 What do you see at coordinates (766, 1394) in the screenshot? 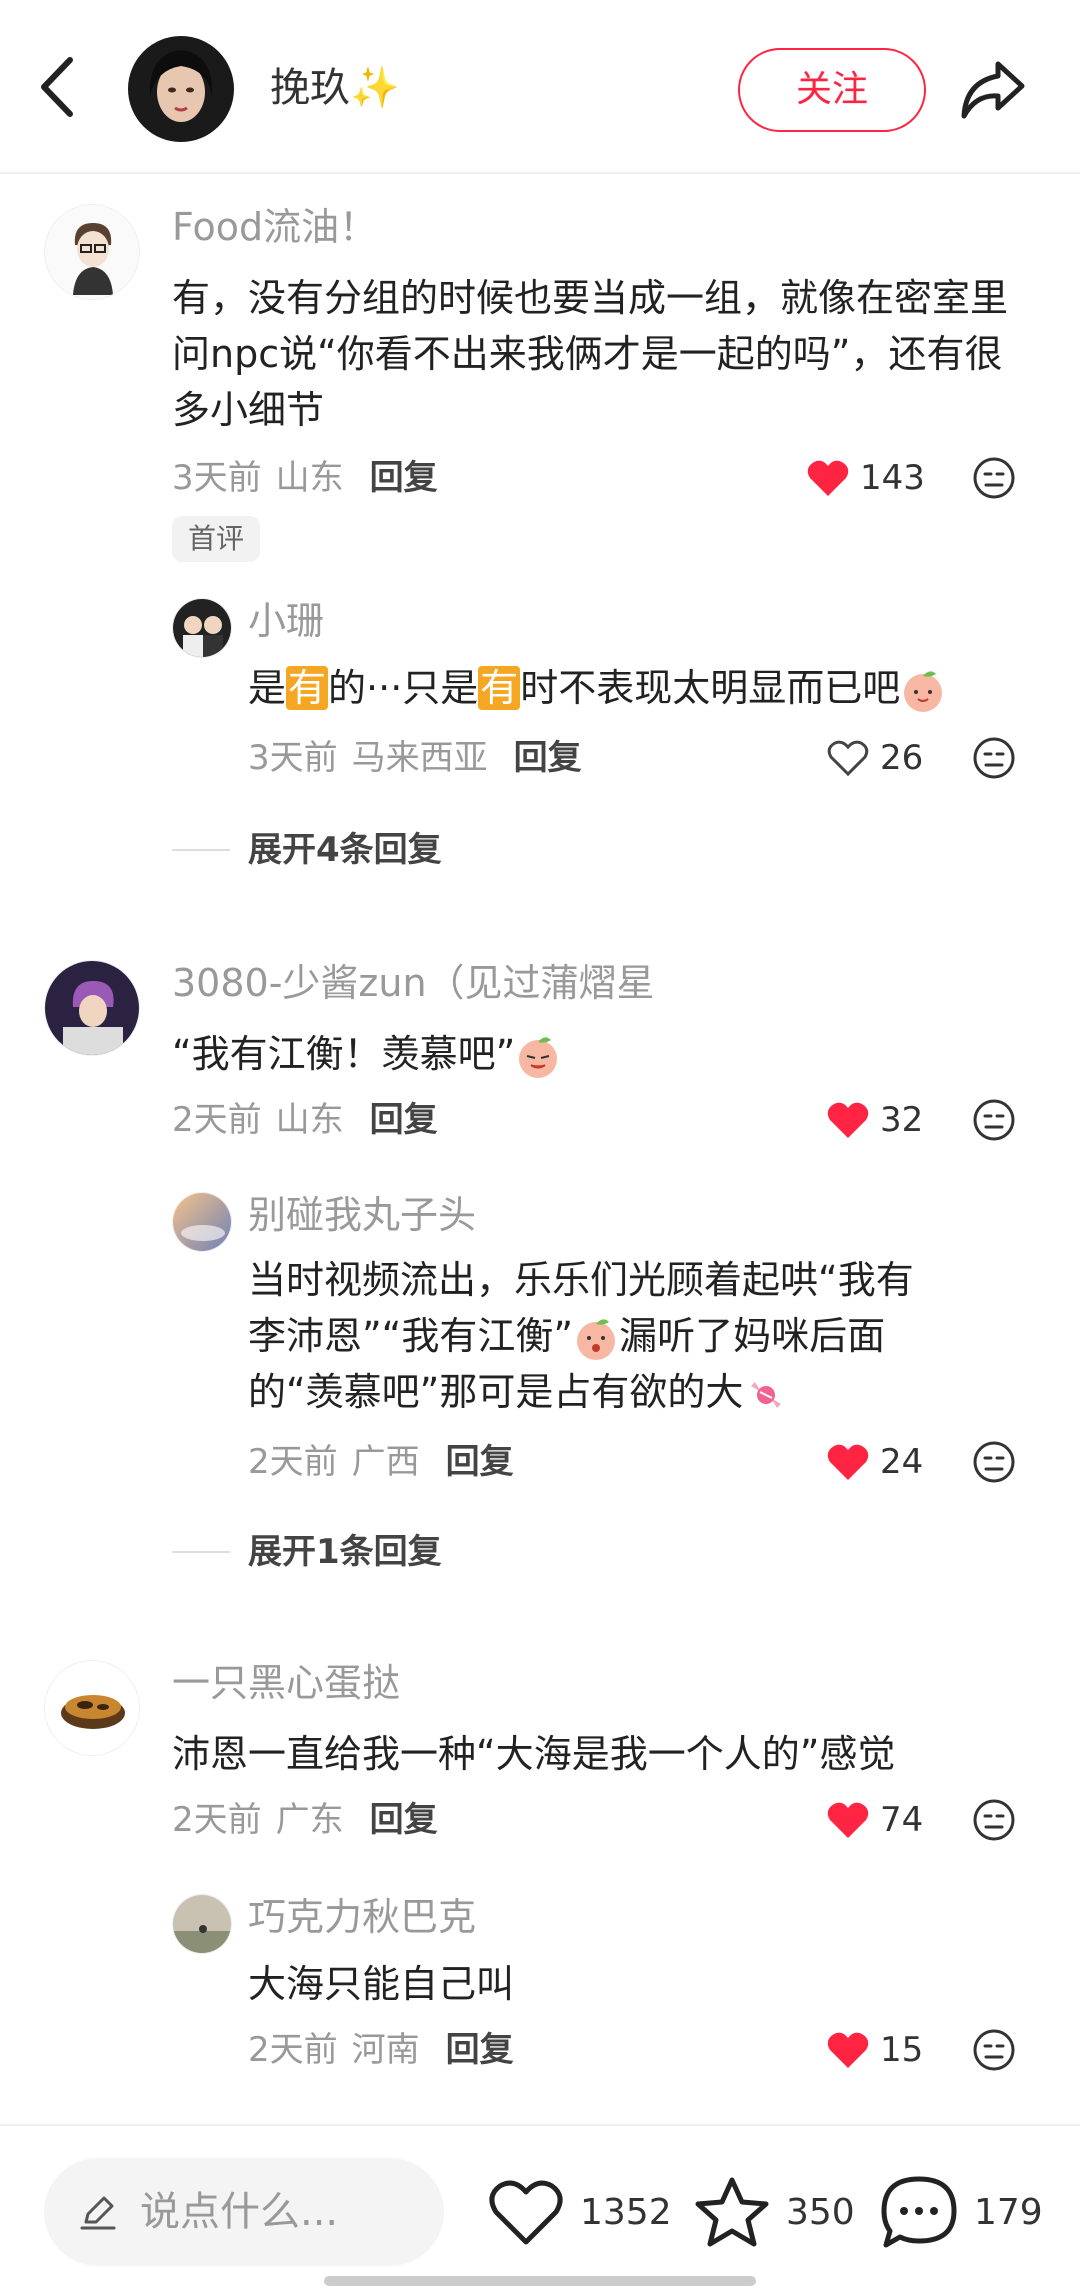
I see `candy-emoji-icon` at bounding box center [766, 1394].